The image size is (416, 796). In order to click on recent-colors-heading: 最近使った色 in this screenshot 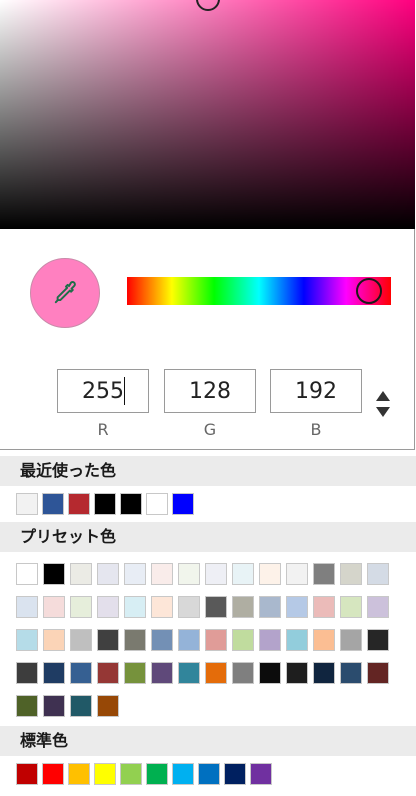, I will do `click(208, 471)`.